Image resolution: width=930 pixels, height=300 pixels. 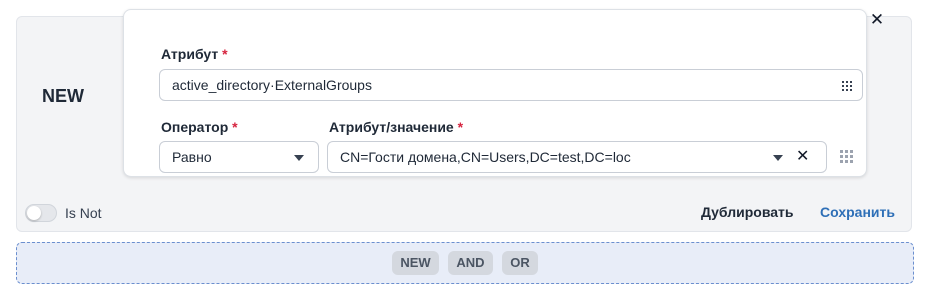 I want to click on duplicate-button: Дублировать, so click(x=747, y=212).